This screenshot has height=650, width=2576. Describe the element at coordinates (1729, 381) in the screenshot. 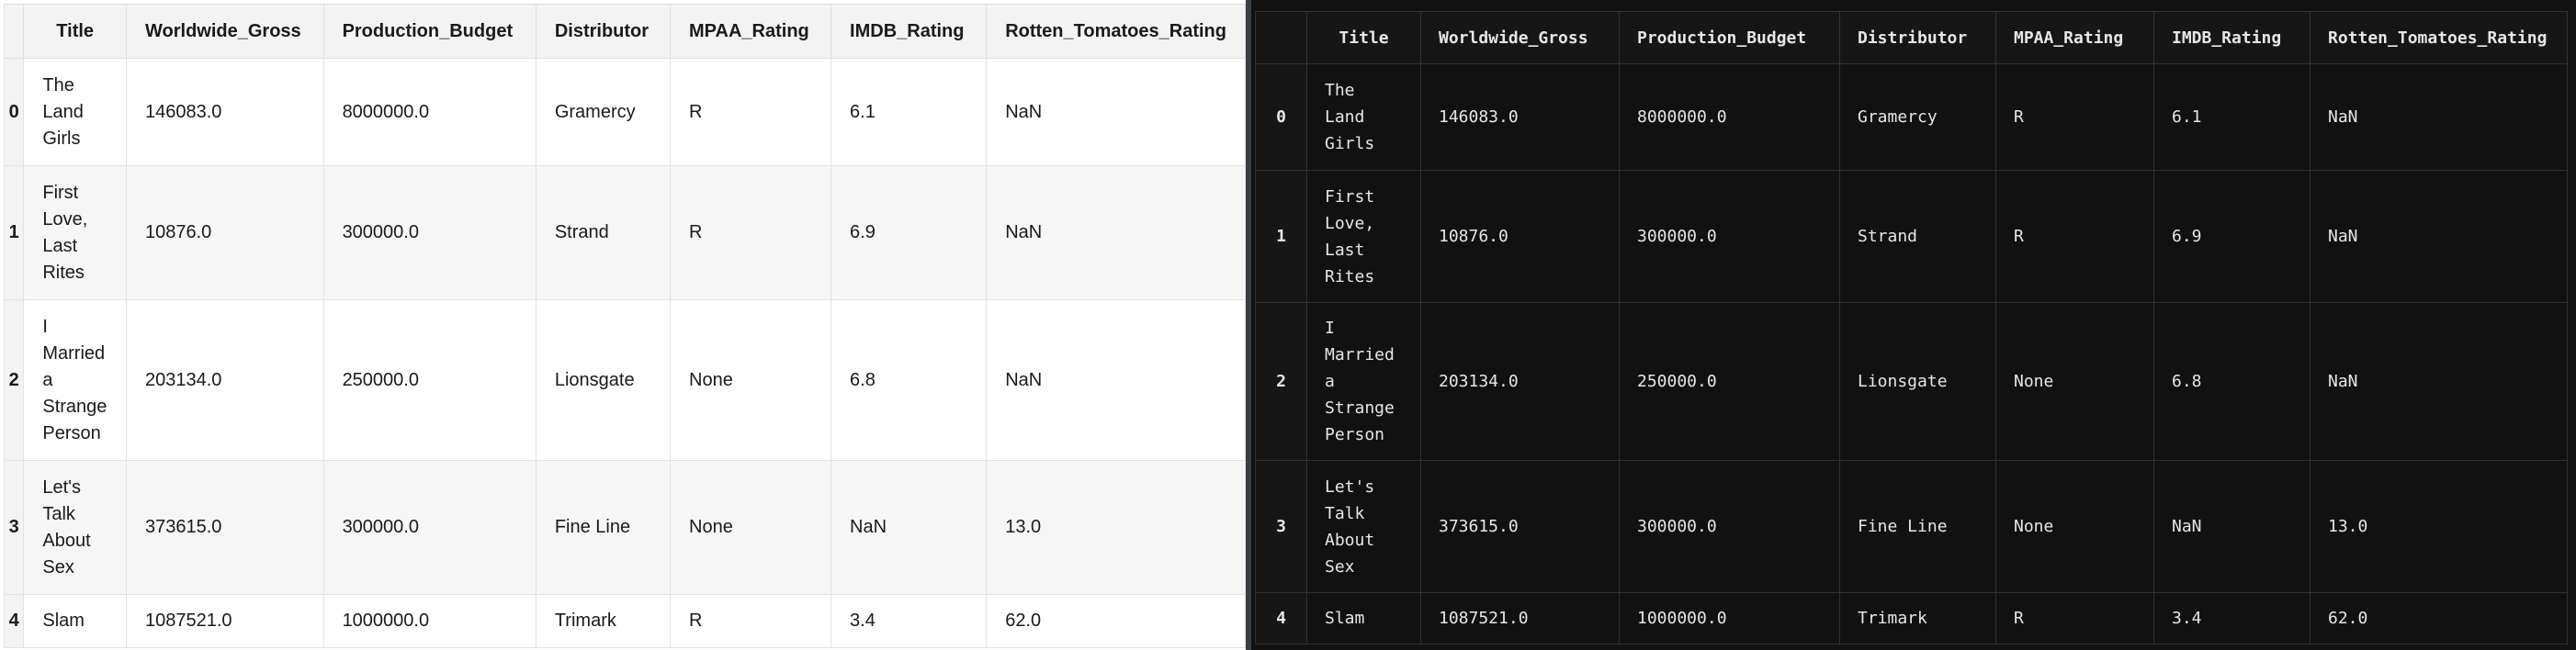

I see `cell-production-budget: 250000.0` at that location.